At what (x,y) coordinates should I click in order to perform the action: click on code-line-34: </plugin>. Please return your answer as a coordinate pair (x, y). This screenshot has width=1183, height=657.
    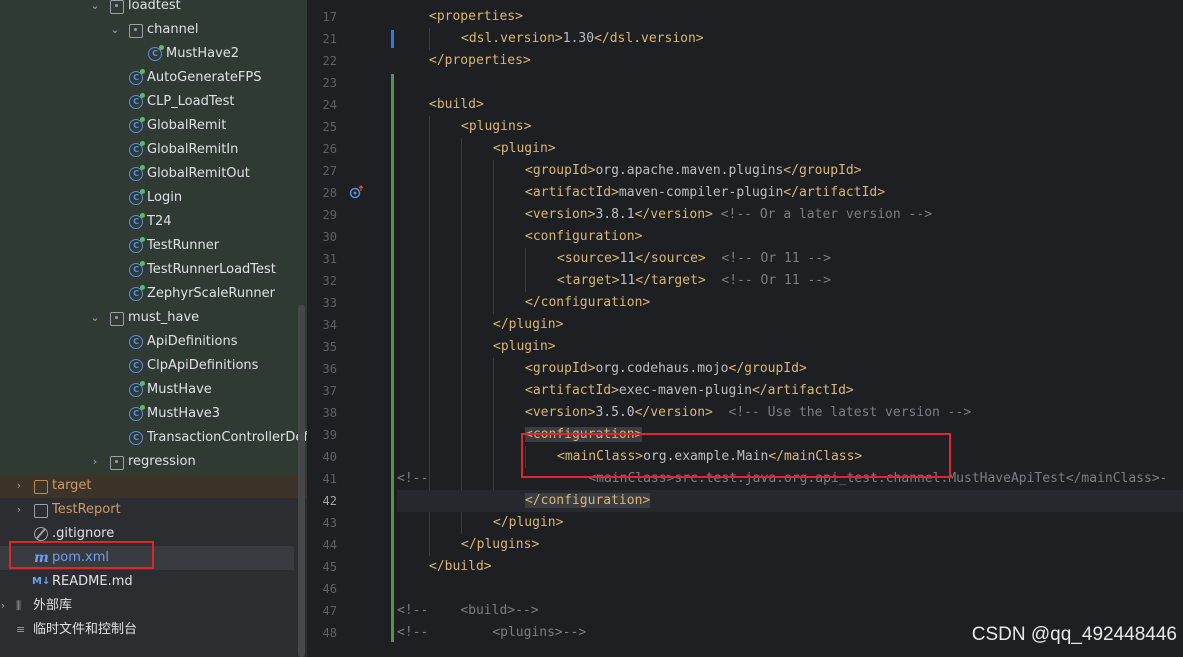
    Looking at the image, I should click on (528, 324).